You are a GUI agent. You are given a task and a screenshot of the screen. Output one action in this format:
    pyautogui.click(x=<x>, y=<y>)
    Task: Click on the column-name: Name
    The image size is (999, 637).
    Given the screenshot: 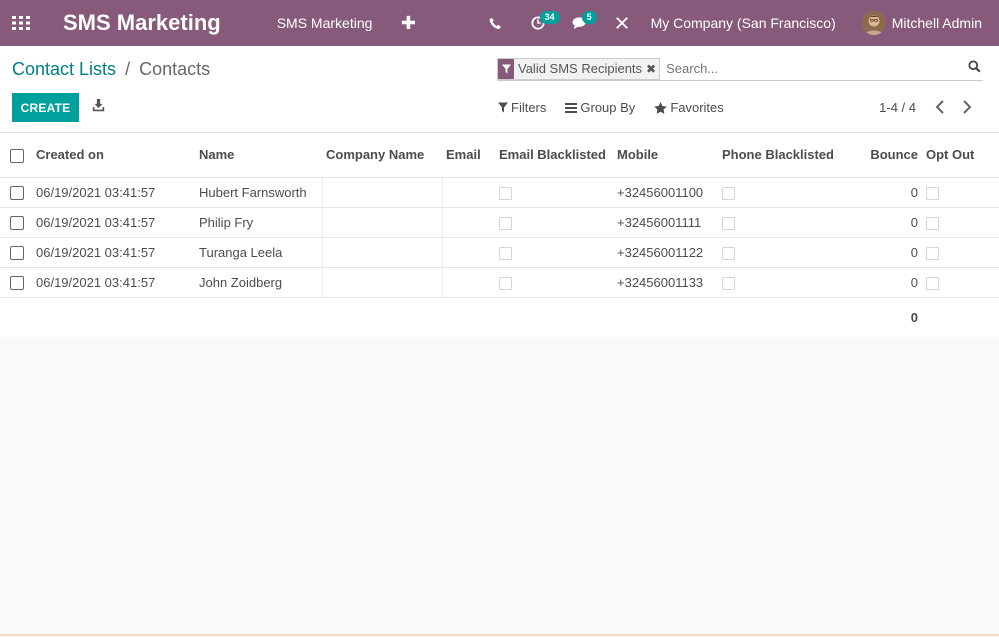 What is the action you would take?
    pyautogui.click(x=258, y=155)
    